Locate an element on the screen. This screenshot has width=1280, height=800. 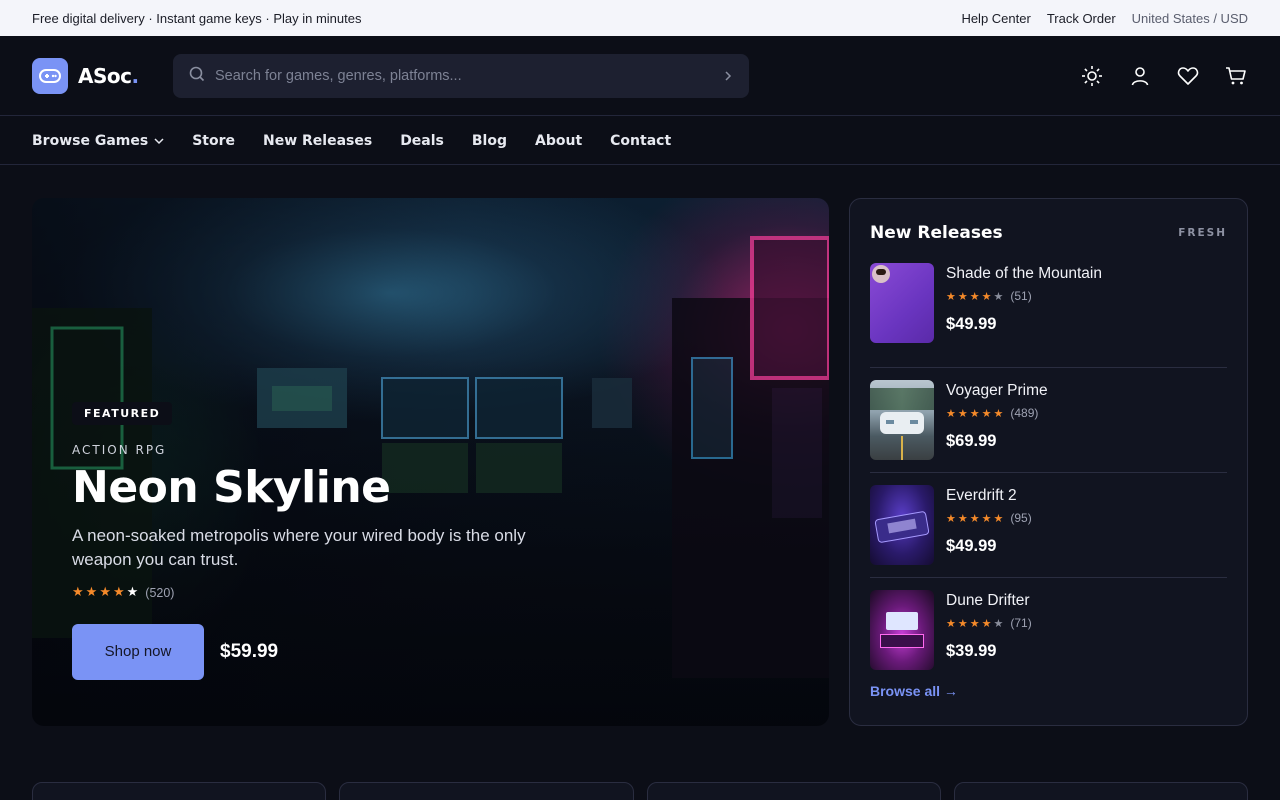
card-row is located at coordinates (640, 791).